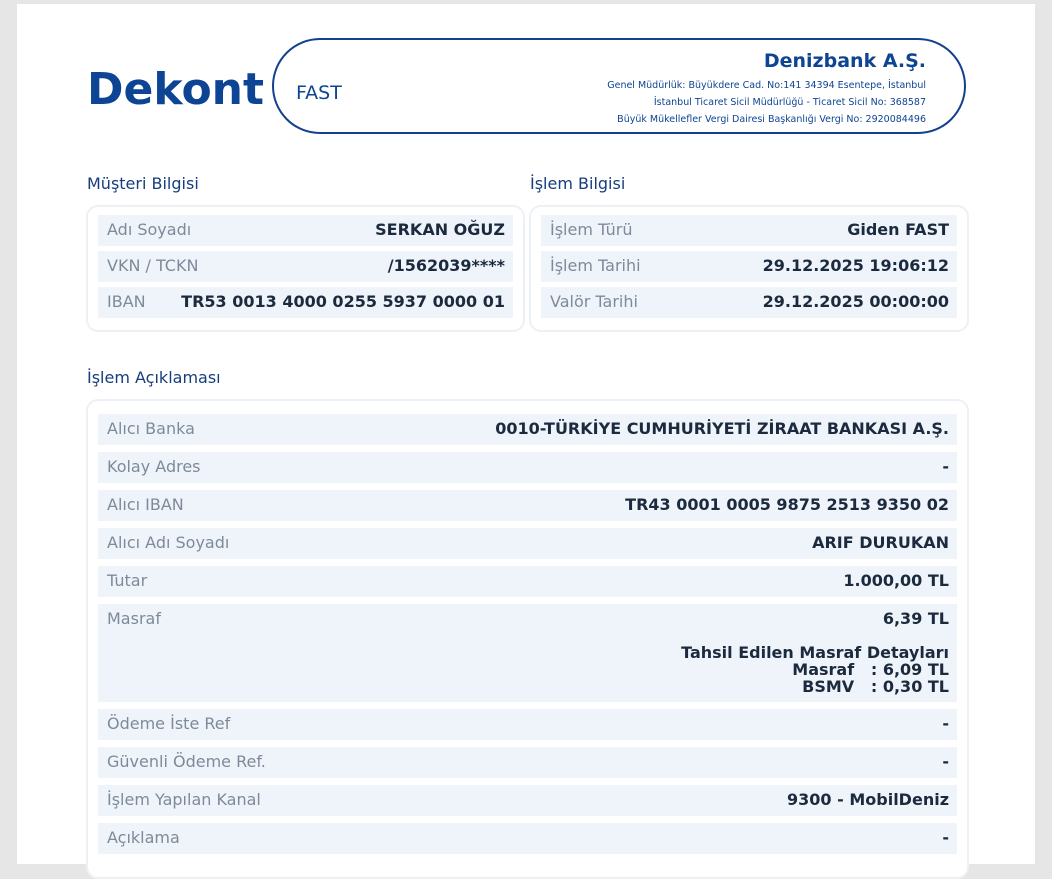  What do you see at coordinates (749, 230) in the screenshot?
I see `transaction-row-type: İşlem Türü Giden FAST` at bounding box center [749, 230].